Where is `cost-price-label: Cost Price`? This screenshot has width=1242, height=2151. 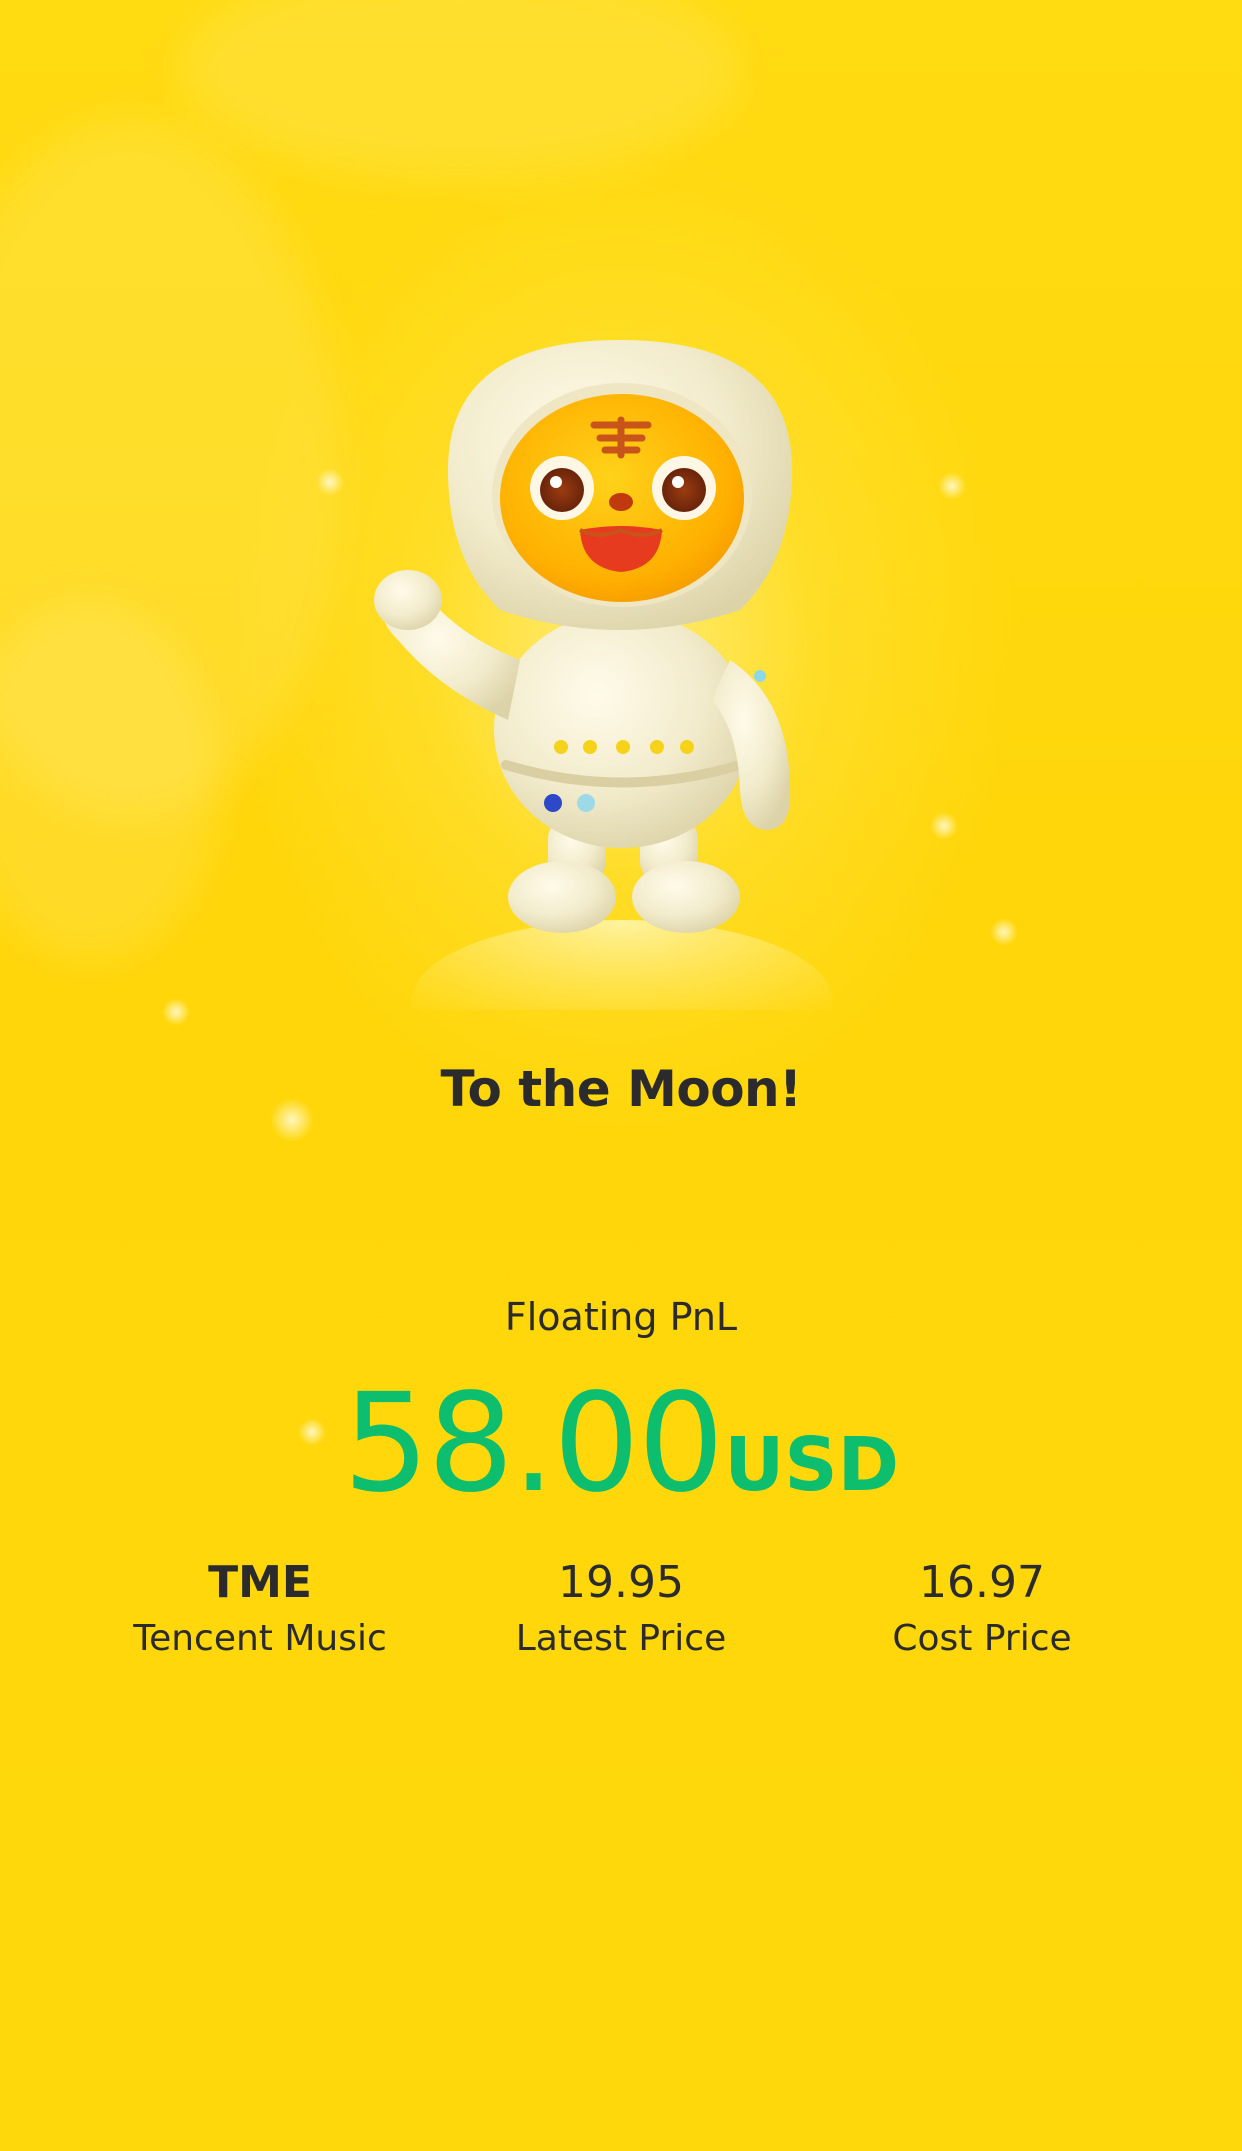 cost-price-label: Cost Price is located at coordinates (982, 1638).